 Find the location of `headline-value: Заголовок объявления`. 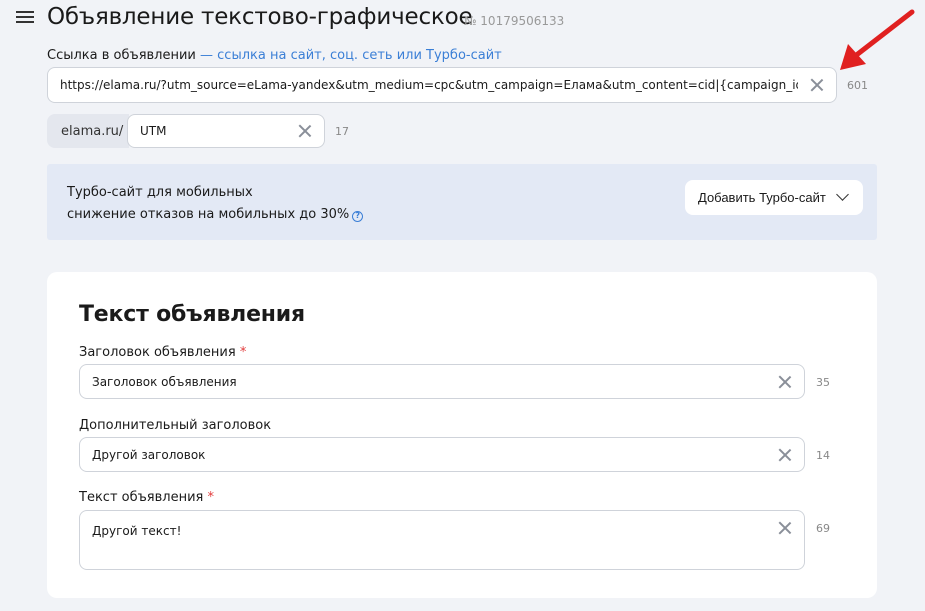

headline-value: Заголовок объявления is located at coordinates (164, 381).